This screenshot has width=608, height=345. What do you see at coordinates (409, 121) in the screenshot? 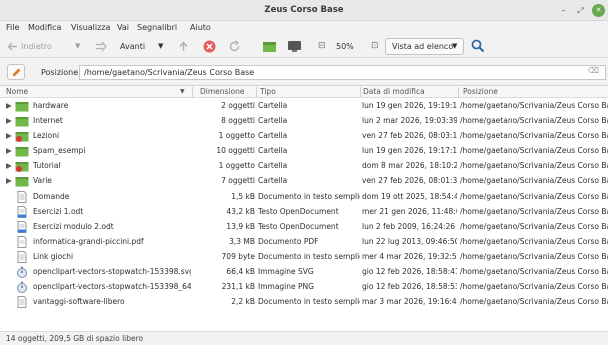
I see `file-modified: lun 2 mar 2026, 19:03:39` at bounding box center [409, 121].